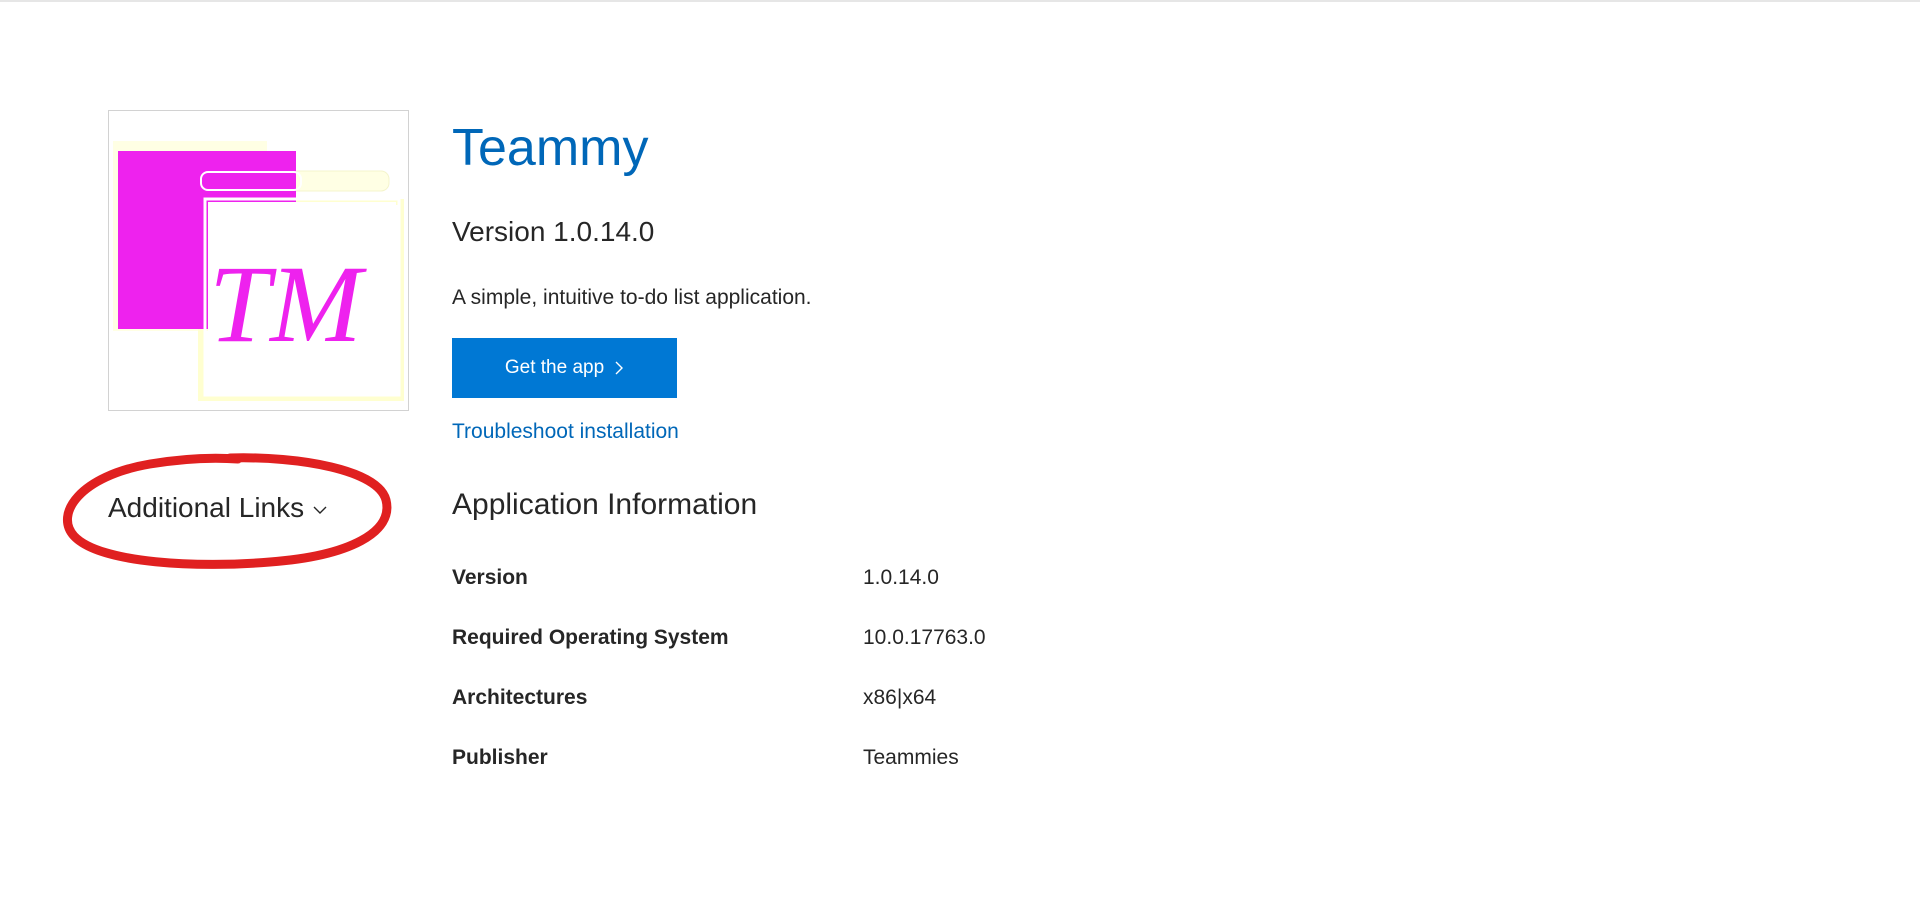 The width and height of the screenshot is (1920, 908). I want to click on additional-links-label: Additional Links, so click(206, 507).